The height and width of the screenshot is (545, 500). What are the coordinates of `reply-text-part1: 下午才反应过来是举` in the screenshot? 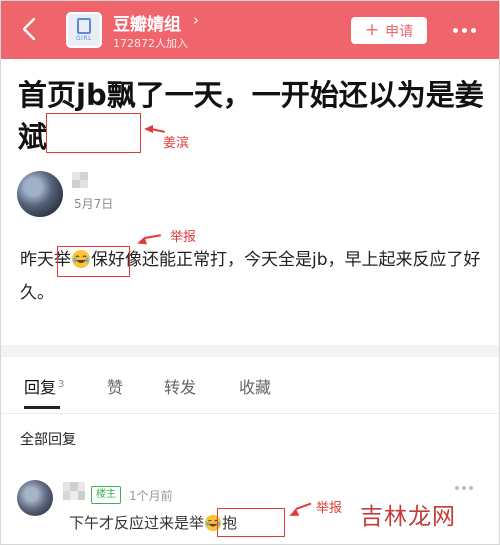 It's located at (137, 523).